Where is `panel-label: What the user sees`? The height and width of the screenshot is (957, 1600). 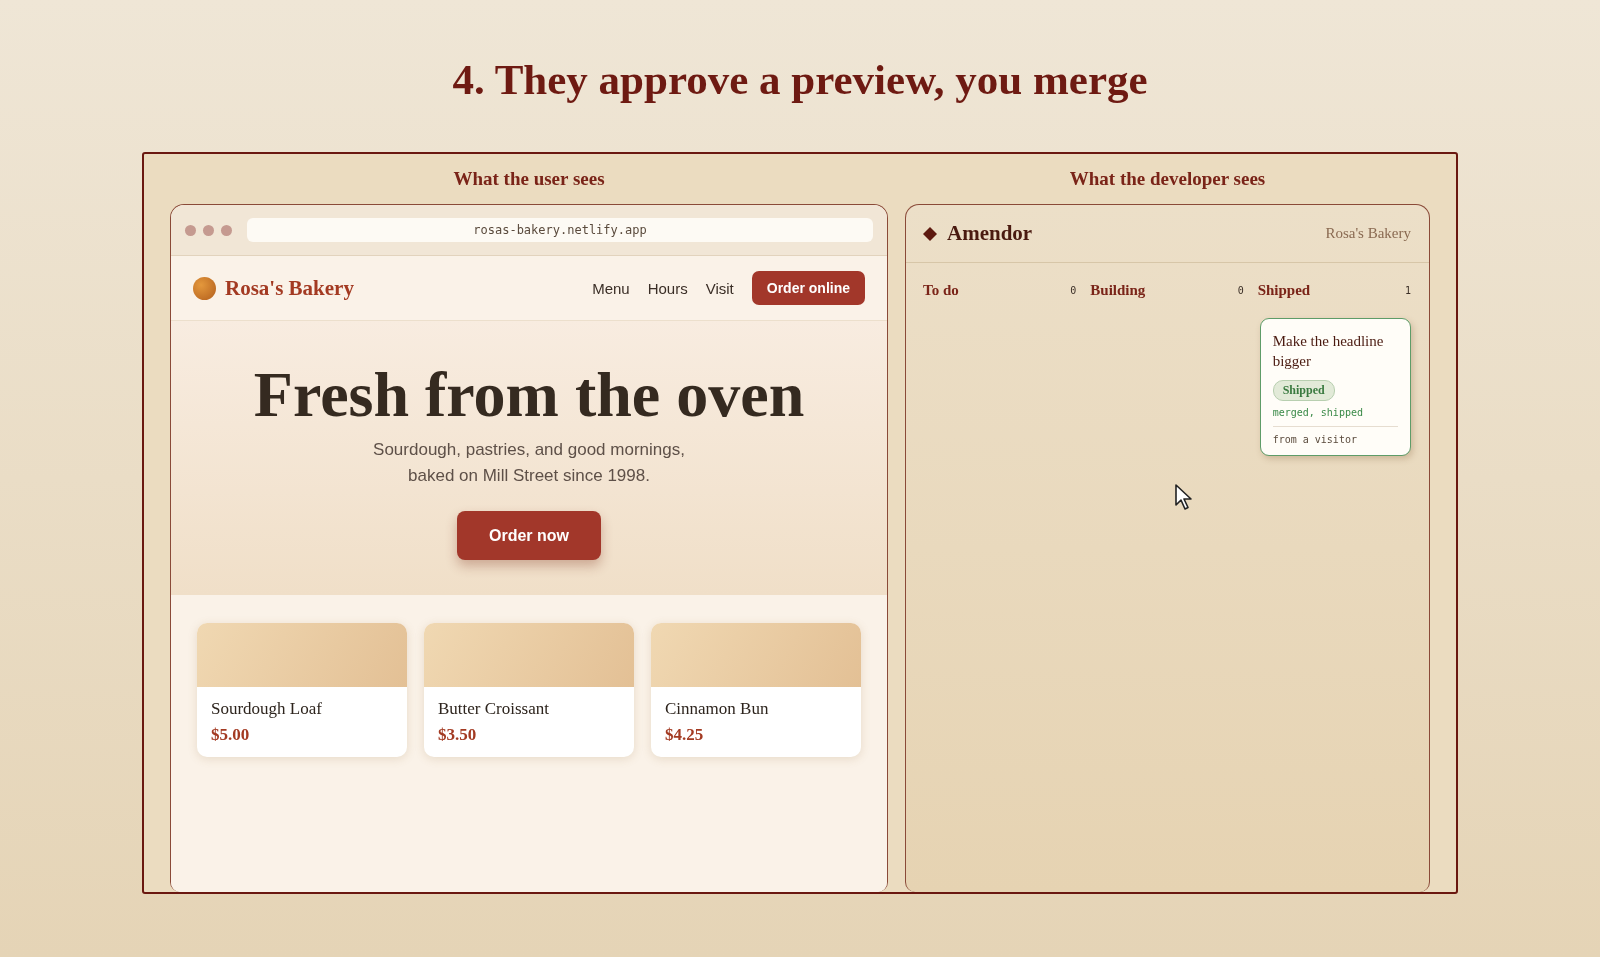 panel-label: What the user sees is located at coordinates (529, 179).